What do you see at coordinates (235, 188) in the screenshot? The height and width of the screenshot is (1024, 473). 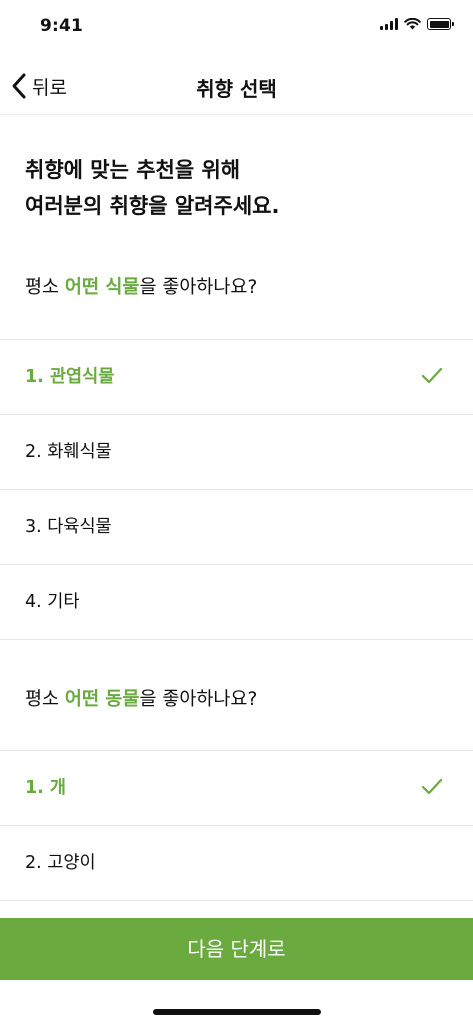 I see `headline: 취향에 맞는 추천을 위해 여러분의 취향을 알려주세요.` at bounding box center [235, 188].